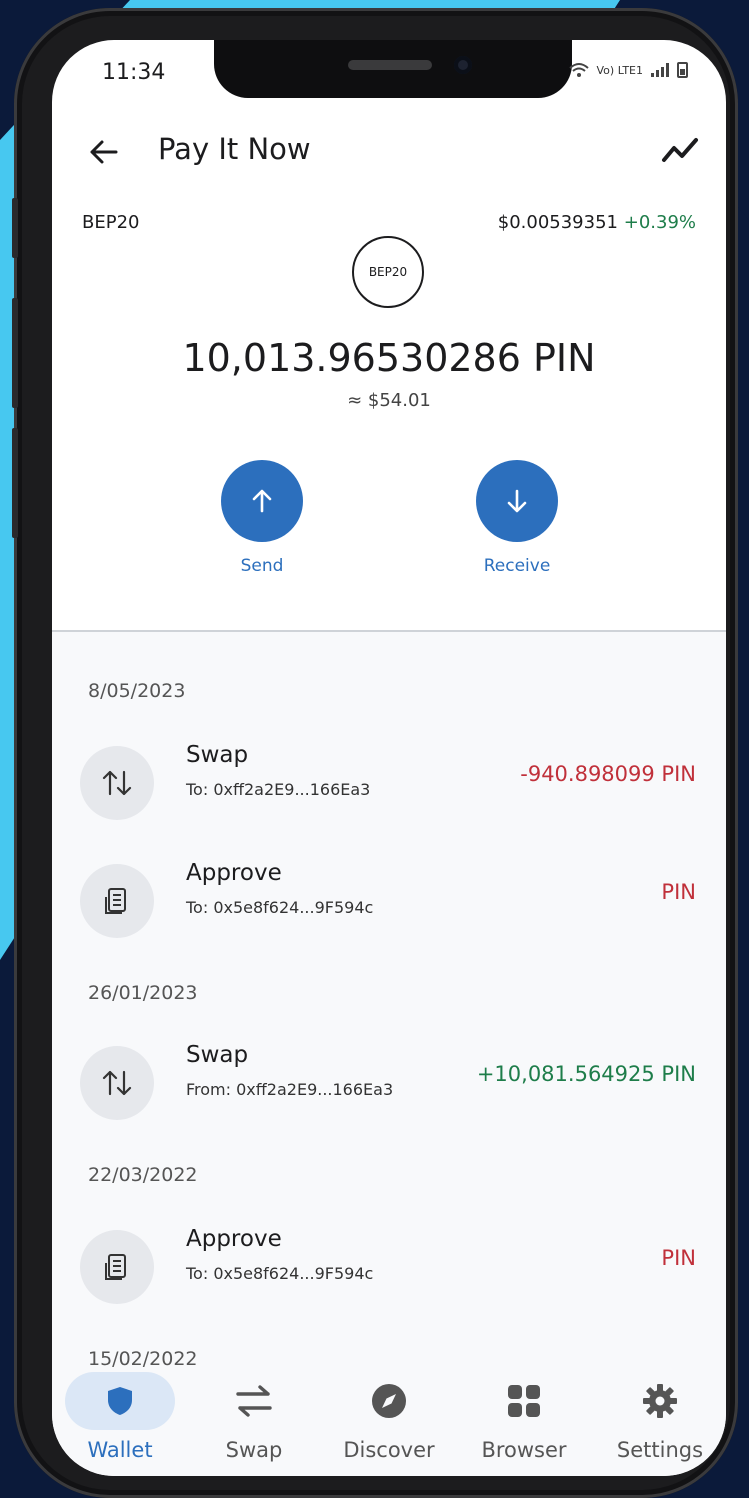  I want to click on nav-item-swap: Swap, so click(254, 1416).